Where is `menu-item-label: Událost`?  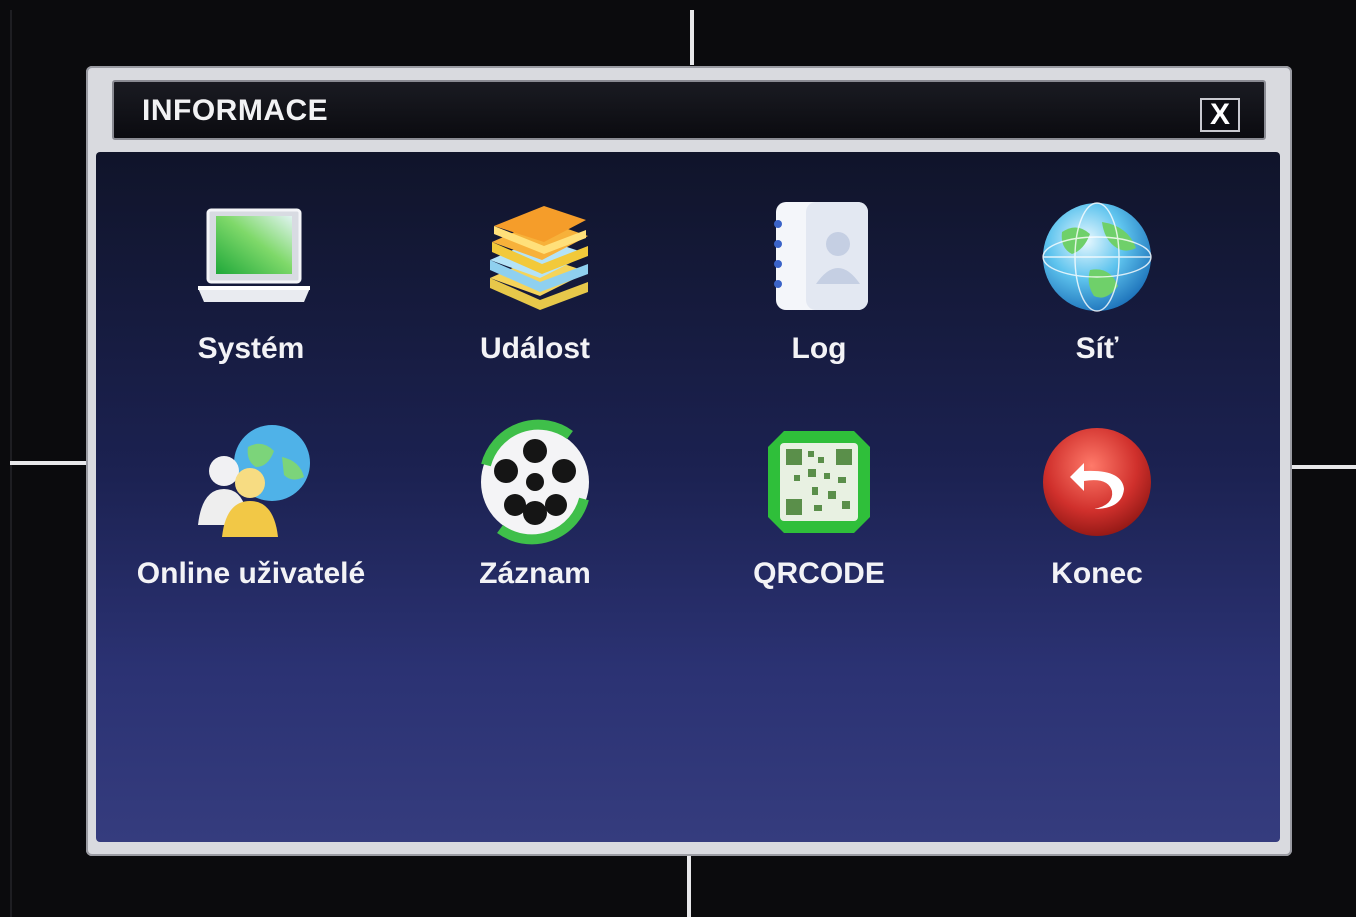 menu-item-label: Událost is located at coordinates (534, 348).